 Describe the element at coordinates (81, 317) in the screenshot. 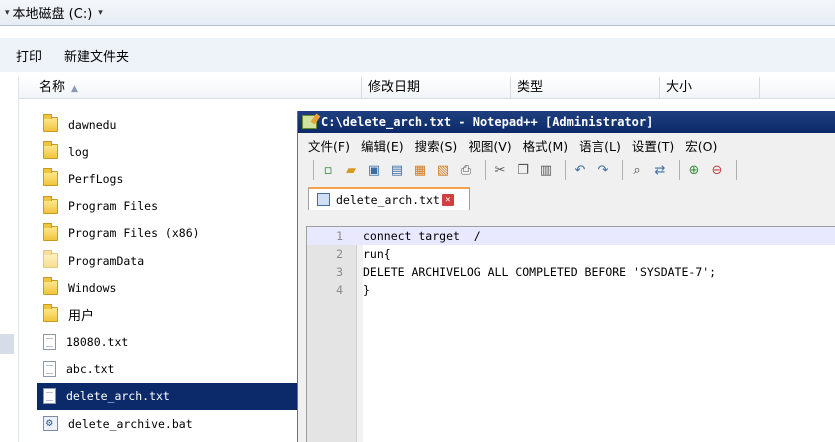

I see `file-name: 用户` at that location.